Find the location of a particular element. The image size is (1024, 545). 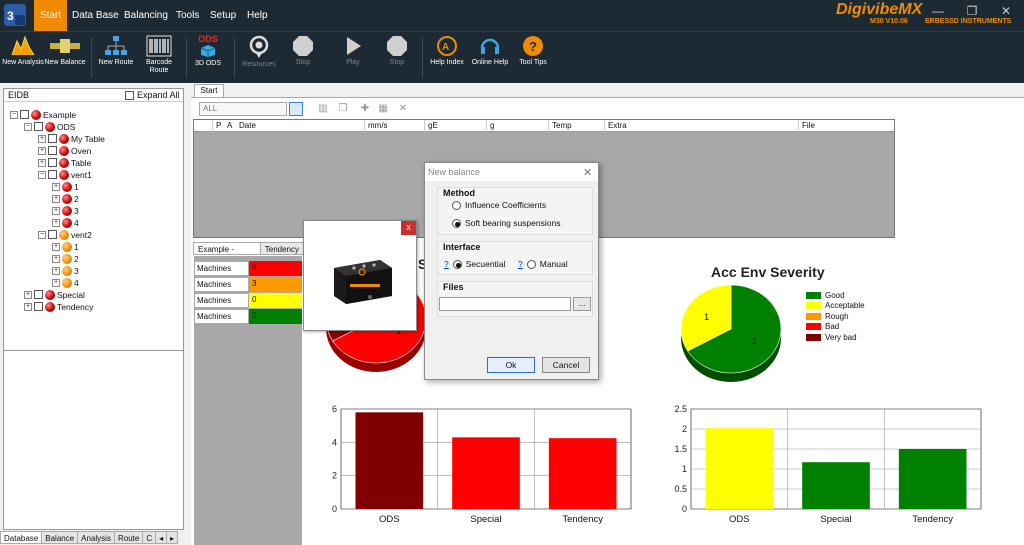

tree-node-oven: + Oven is located at coordinates (64, 150).